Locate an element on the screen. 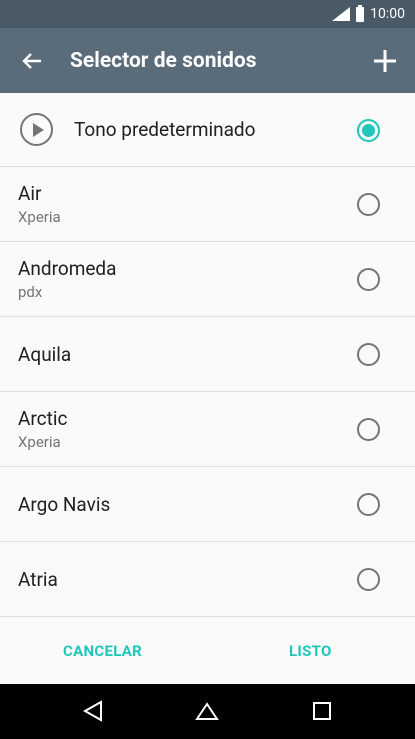 The height and width of the screenshot is (739, 415). signal-icon is located at coordinates (341, 14).